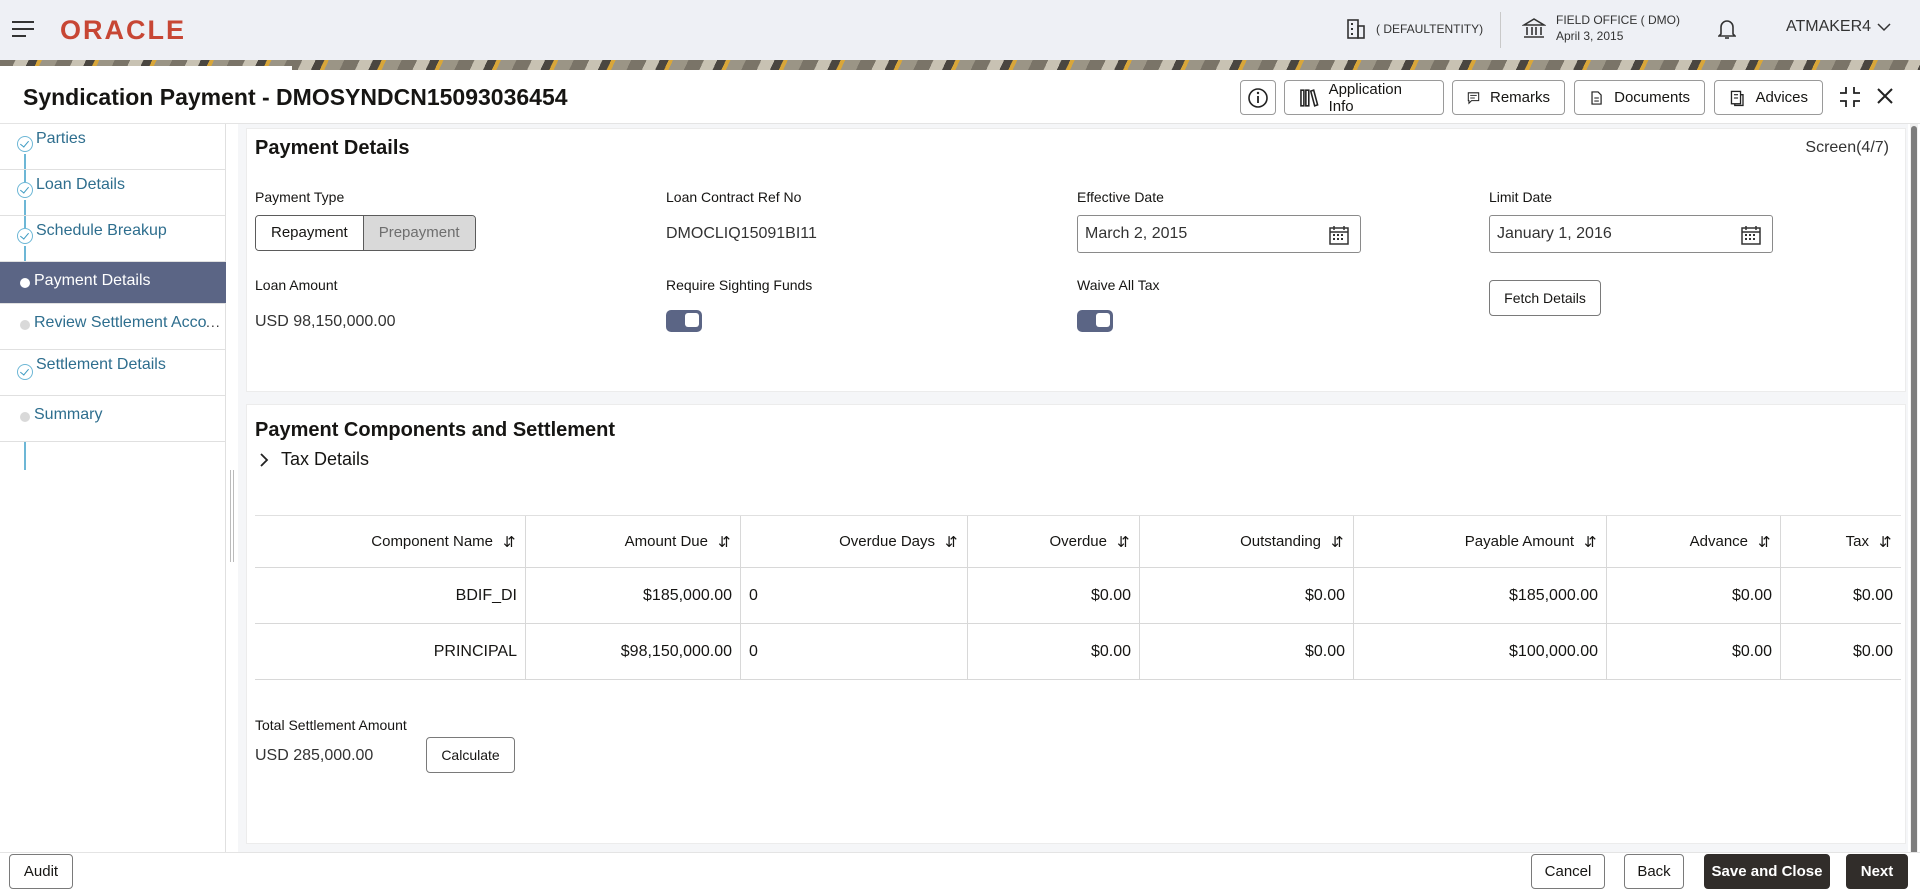 The height and width of the screenshot is (889, 1920). Describe the element at coordinates (1534, 28) in the screenshot. I see `bank-icon` at that location.